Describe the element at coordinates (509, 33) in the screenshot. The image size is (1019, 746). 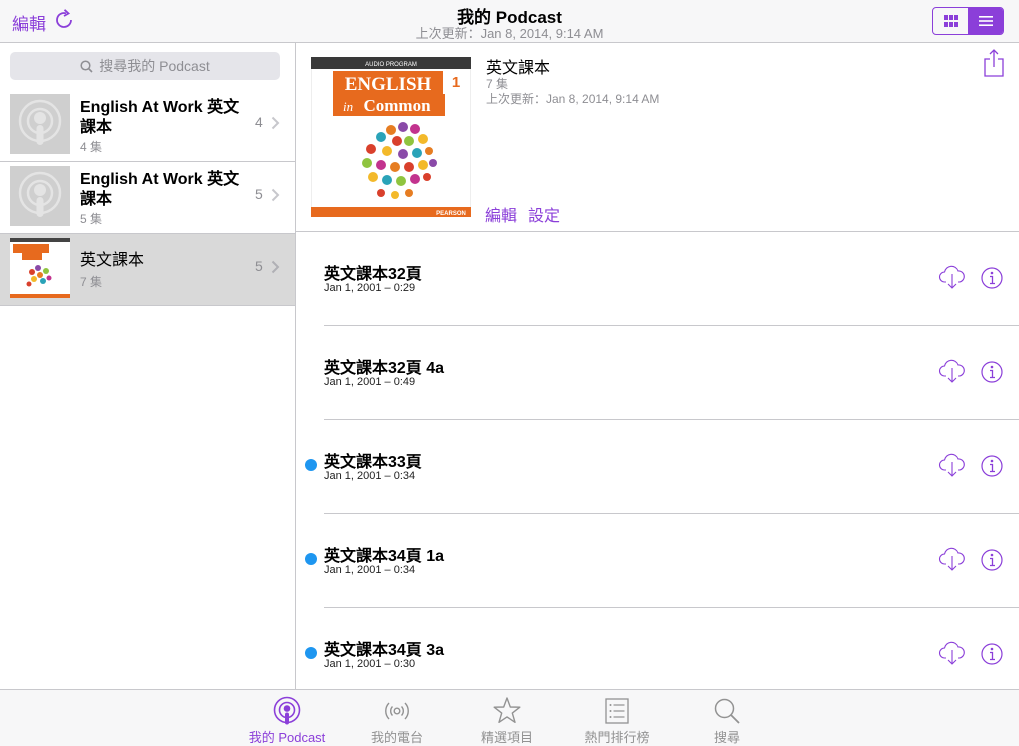
I see `last-updated-label: 上次更新：Jan 8, 2014, 9:14 AM` at that location.